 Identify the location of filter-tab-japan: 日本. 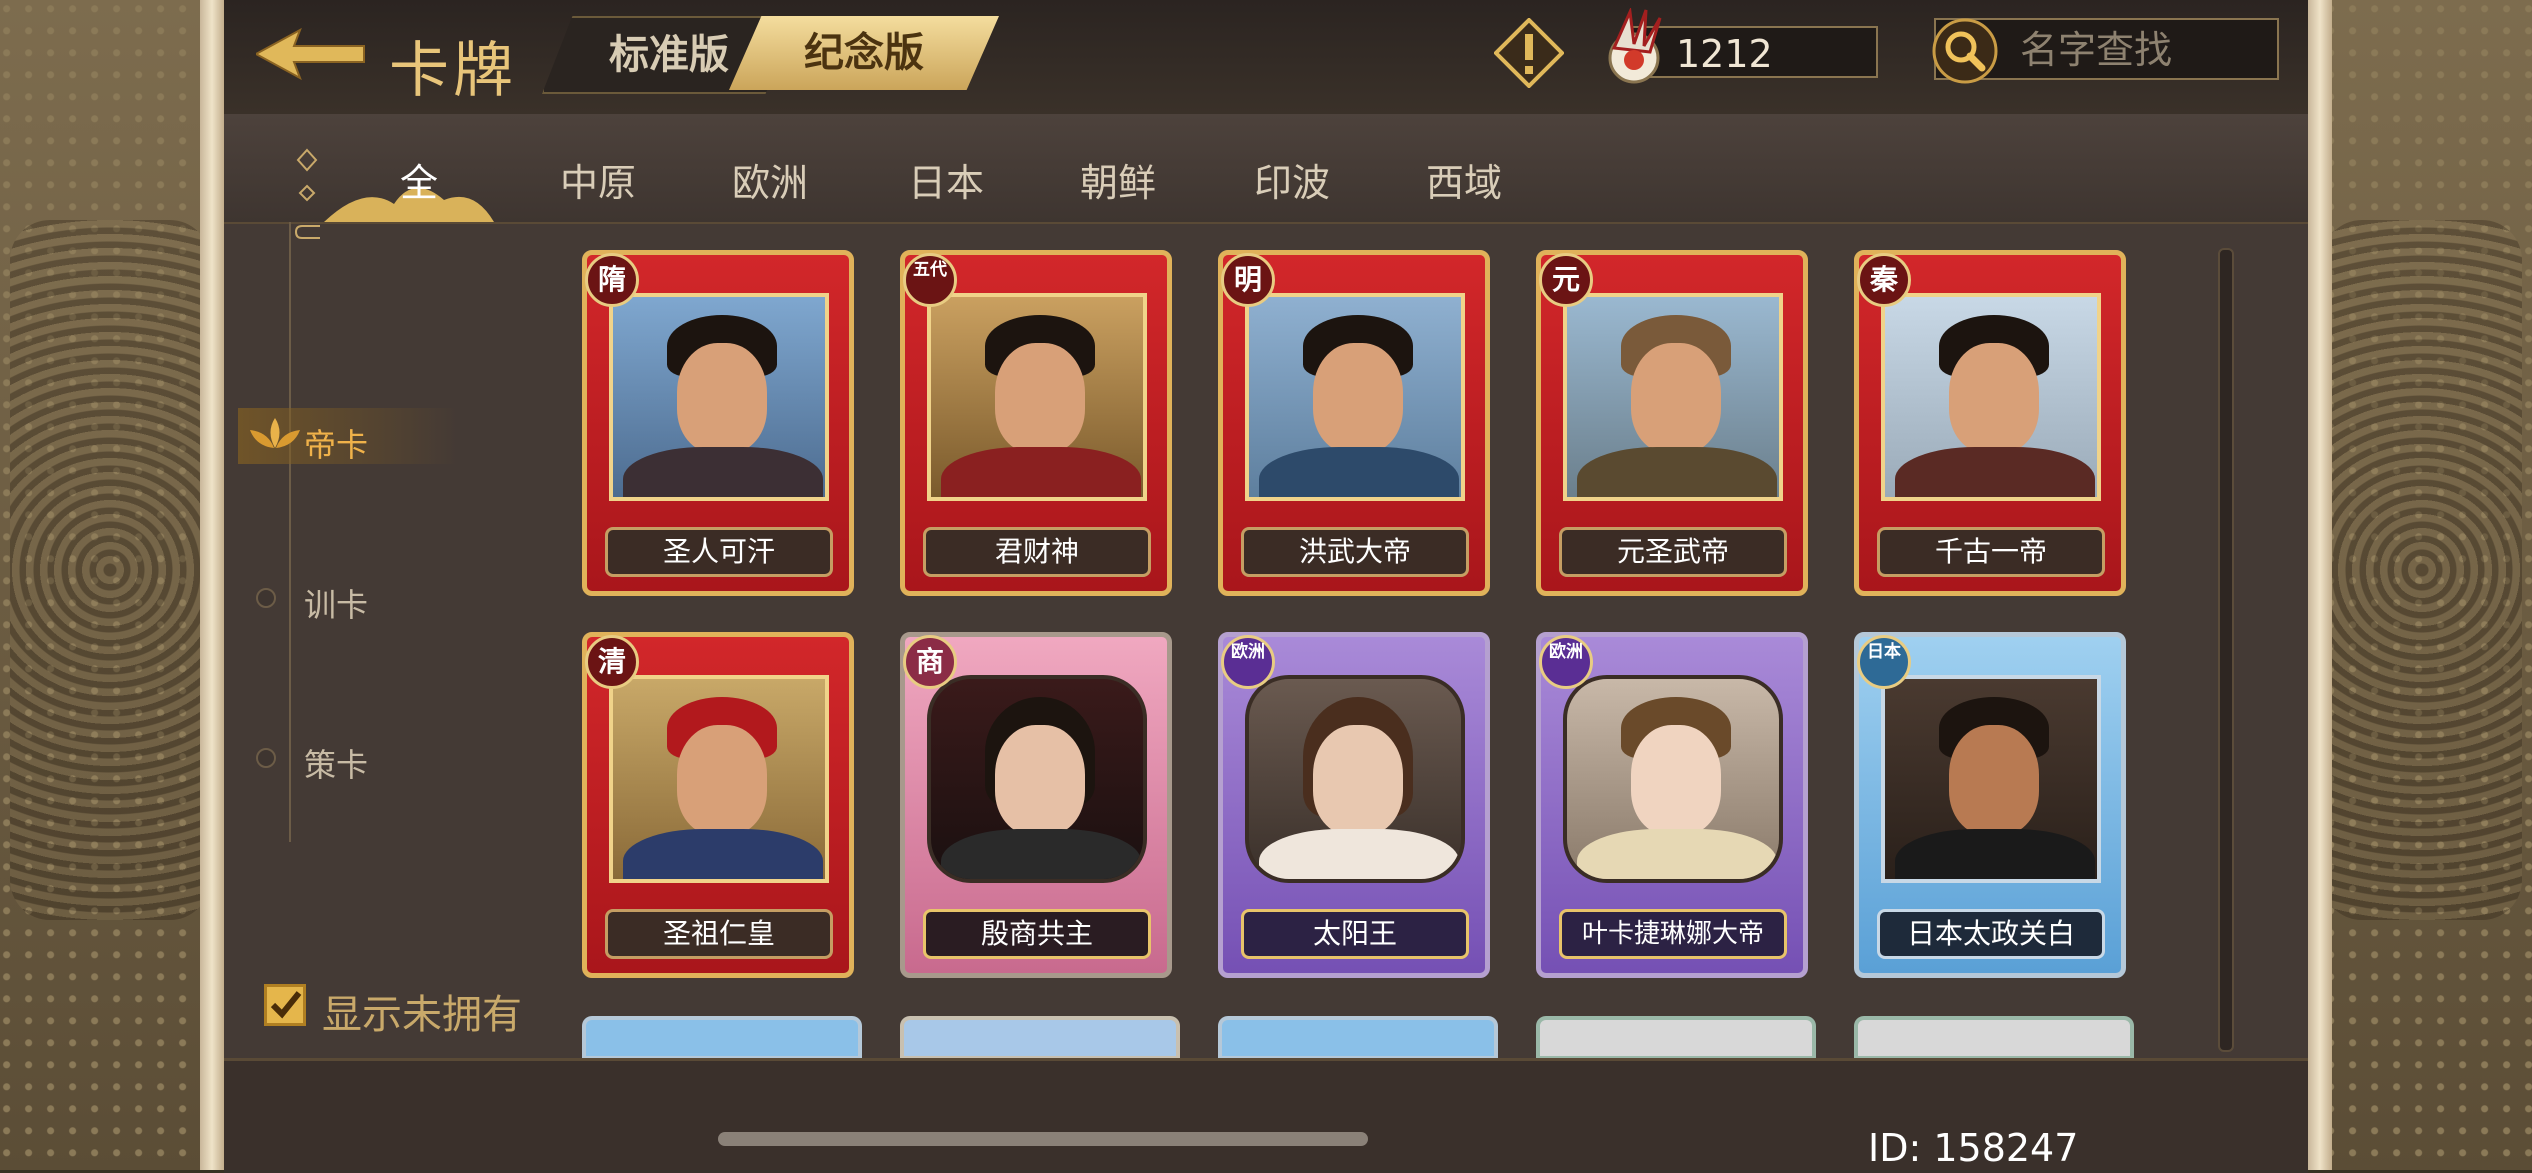
(946, 179).